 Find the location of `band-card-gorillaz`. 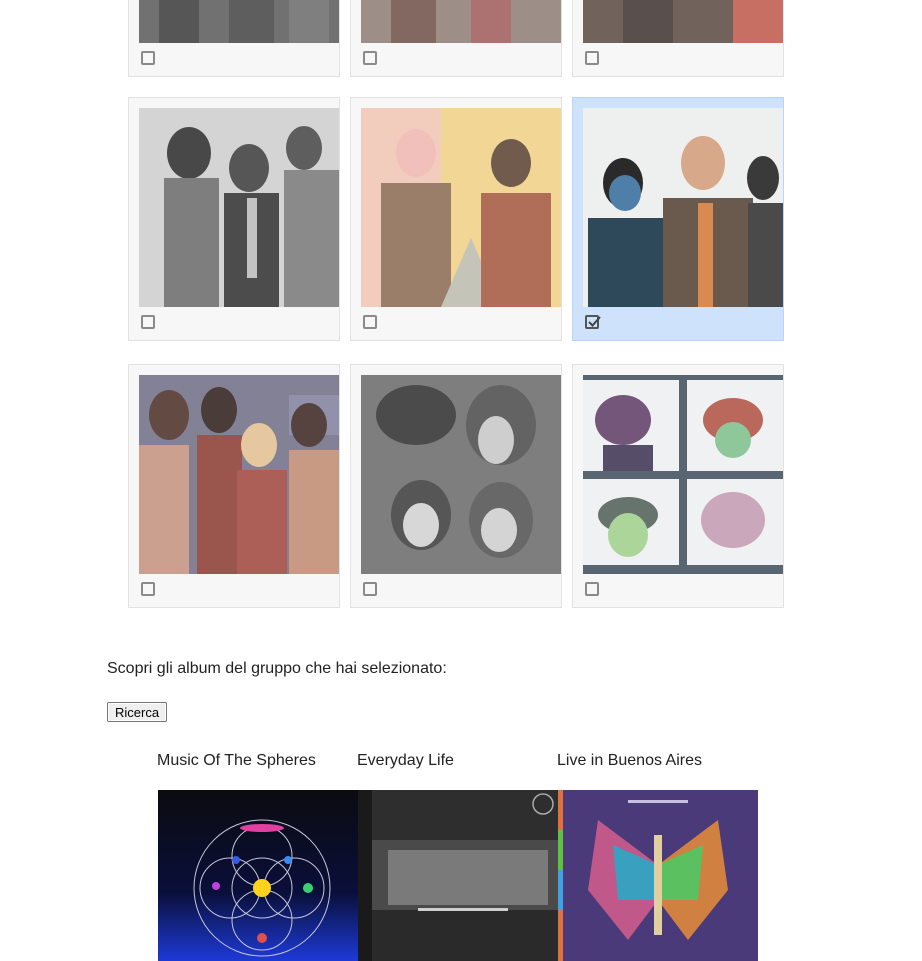

band-card-gorillaz is located at coordinates (678, 486).